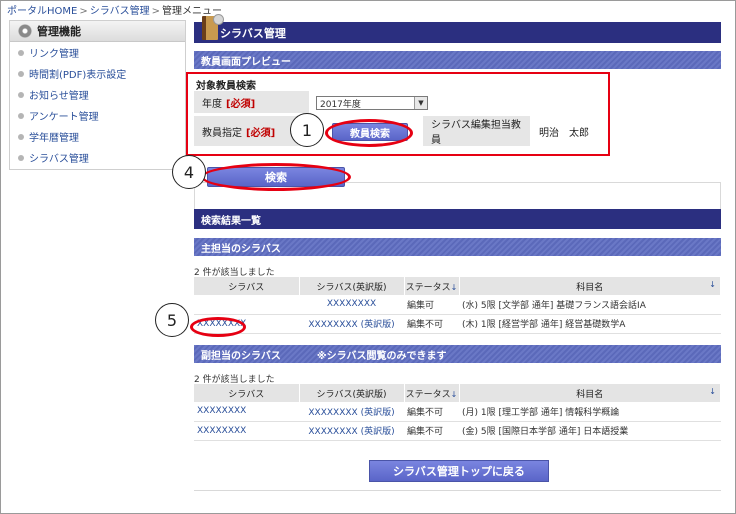 The height and width of the screenshot is (514, 736). Describe the element at coordinates (97, 136) in the screenshot. I see `sidebar-item-calendar: 学年暦管理` at that location.